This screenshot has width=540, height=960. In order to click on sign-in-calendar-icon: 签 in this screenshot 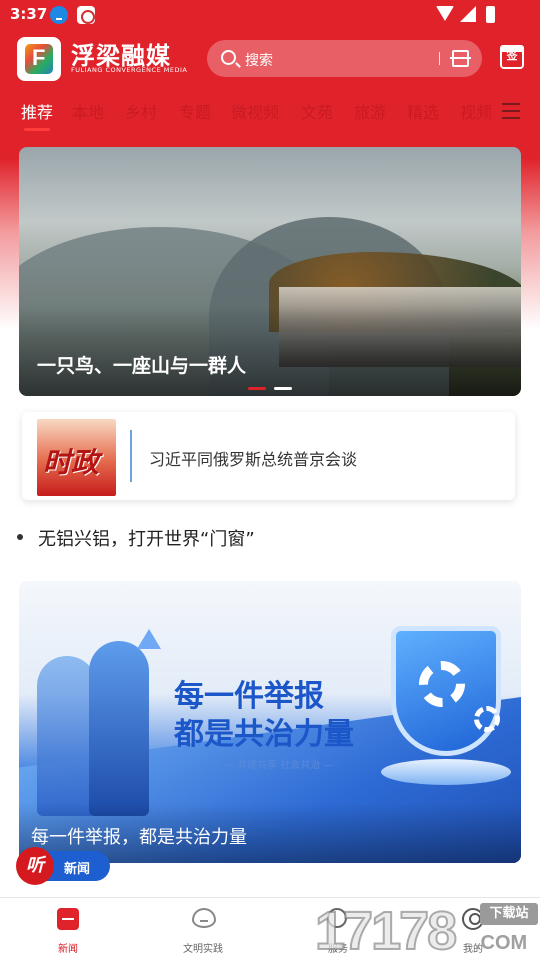, I will do `click(512, 57)`.